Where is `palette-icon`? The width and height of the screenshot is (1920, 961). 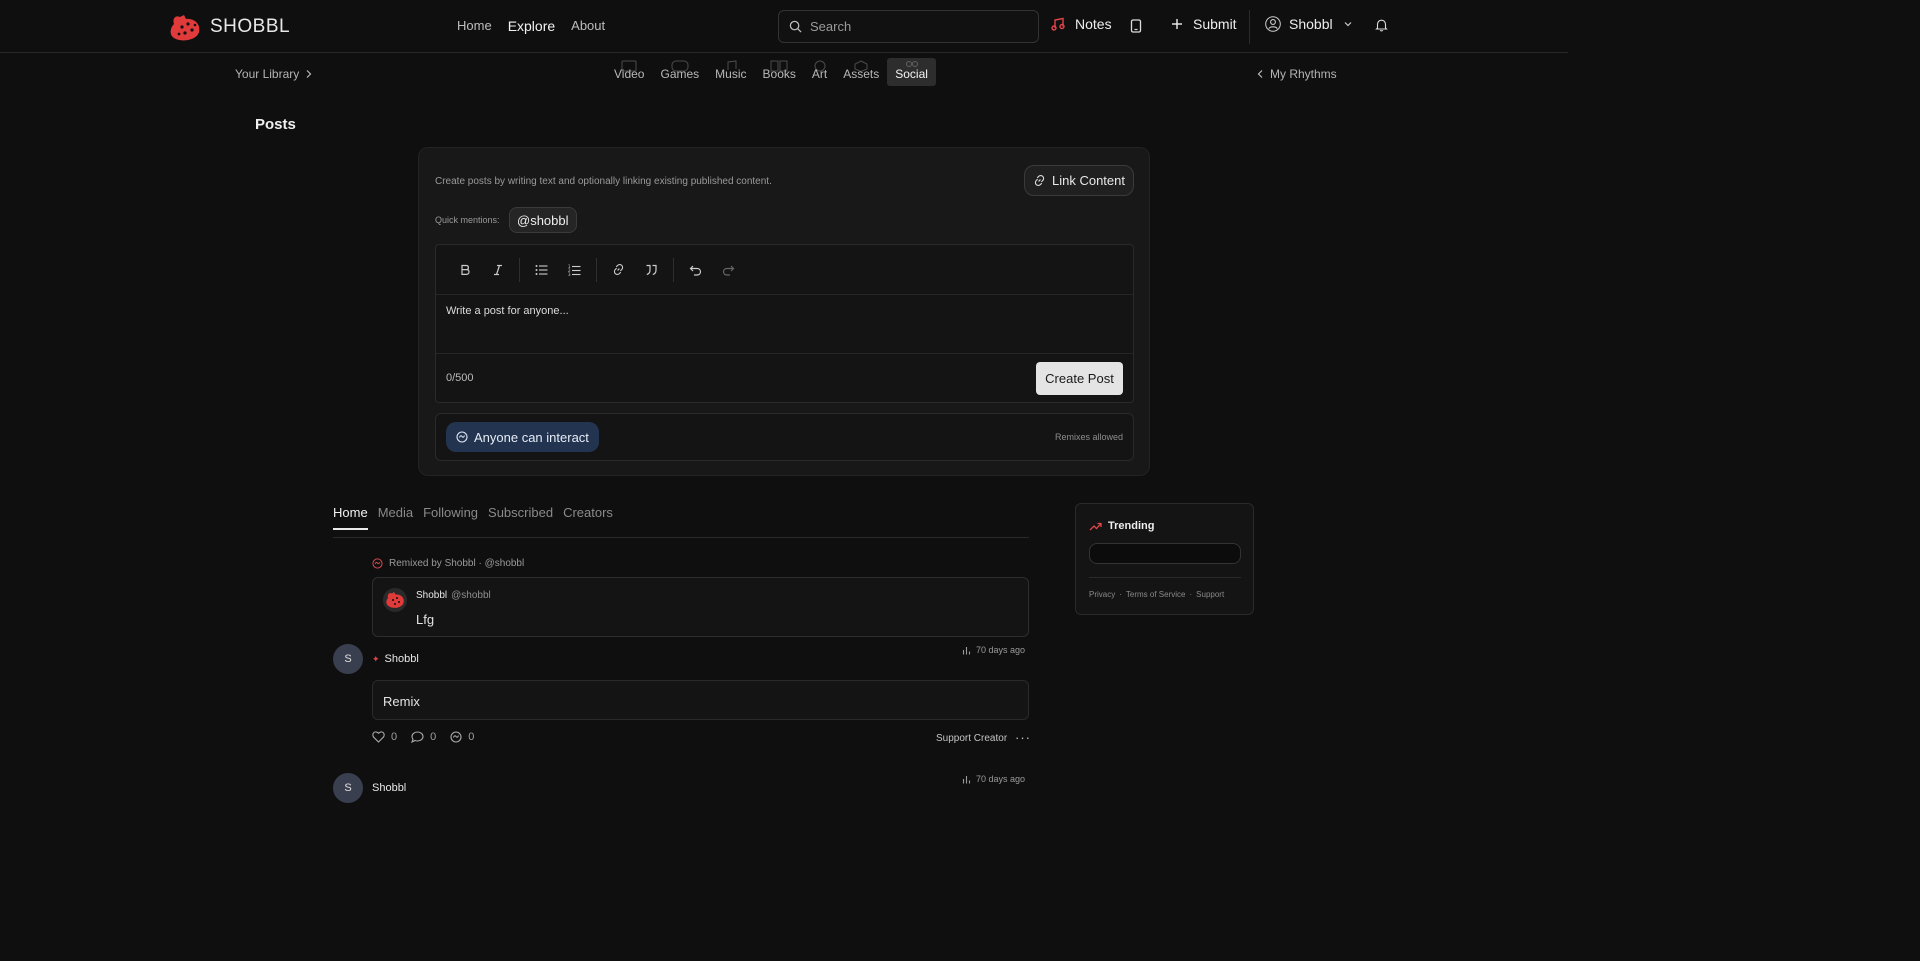
palette-icon is located at coordinates (820, 66).